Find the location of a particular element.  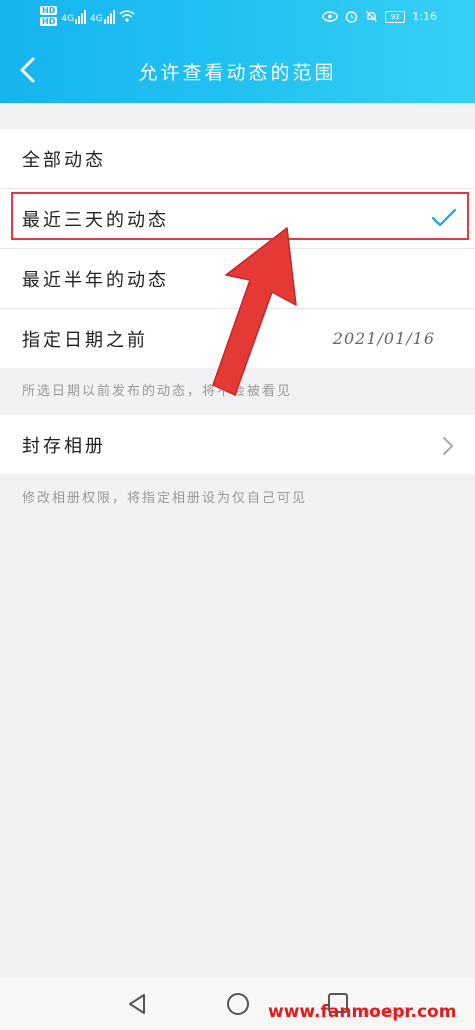

battery-icon: 92 is located at coordinates (395, 16).